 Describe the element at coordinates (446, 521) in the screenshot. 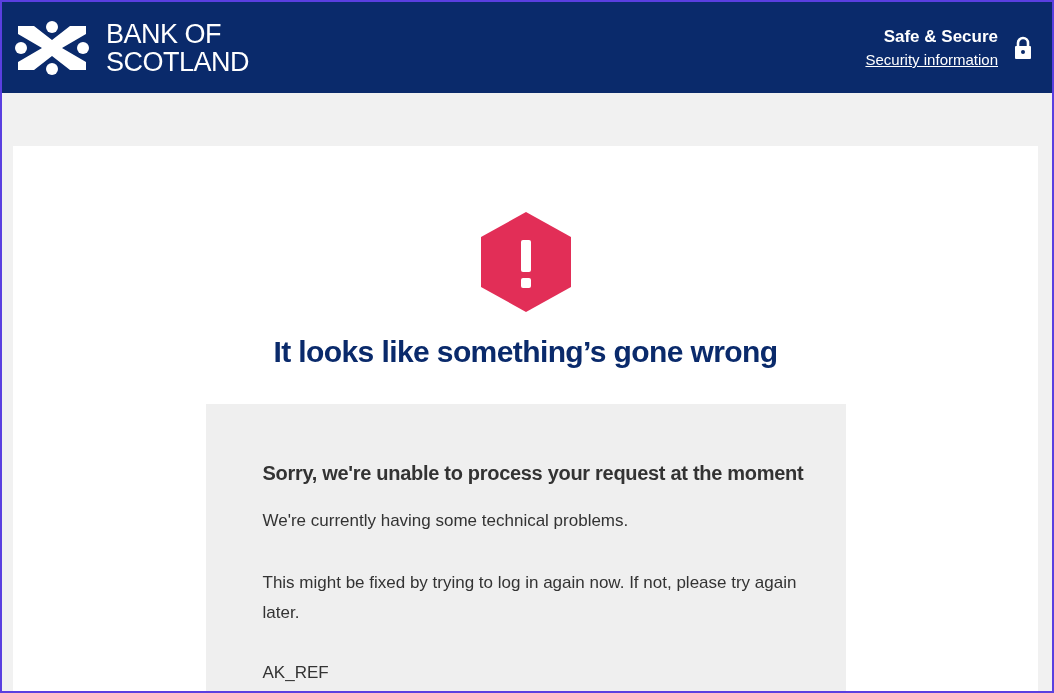

I see `message-text: We're currently having some technical problems.` at that location.